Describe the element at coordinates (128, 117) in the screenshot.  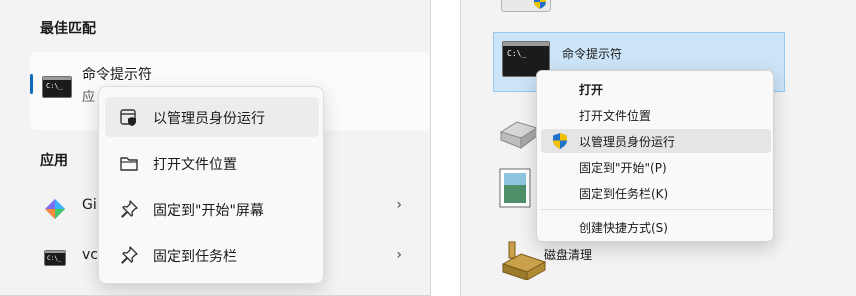
I see `admin-shield-icon` at that location.